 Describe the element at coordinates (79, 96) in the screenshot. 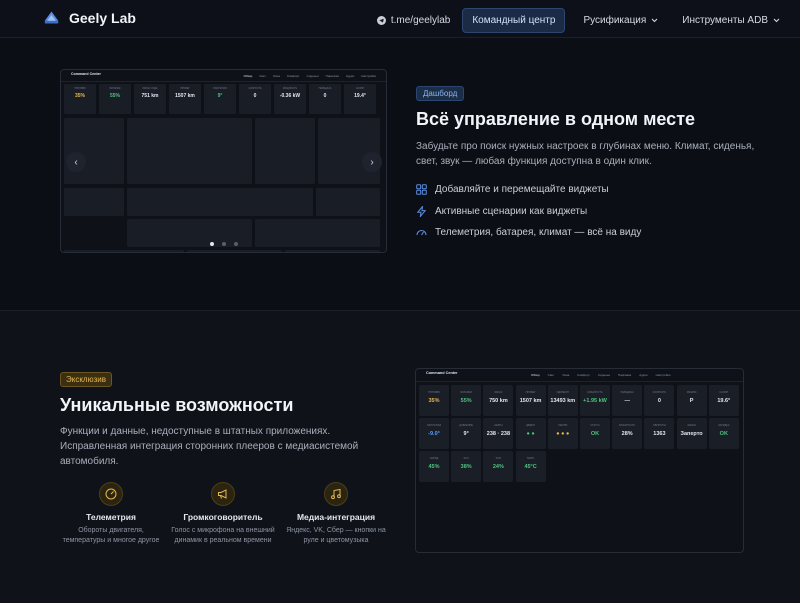

I see `tile-value: 35%` at that location.